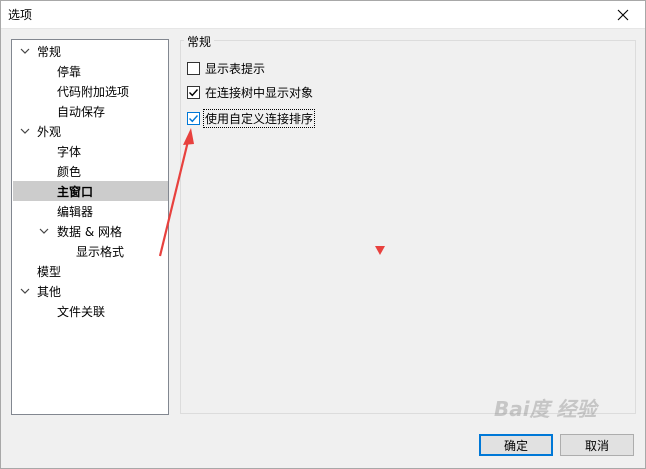  I want to click on tree-item-label: 常规, so click(49, 51).